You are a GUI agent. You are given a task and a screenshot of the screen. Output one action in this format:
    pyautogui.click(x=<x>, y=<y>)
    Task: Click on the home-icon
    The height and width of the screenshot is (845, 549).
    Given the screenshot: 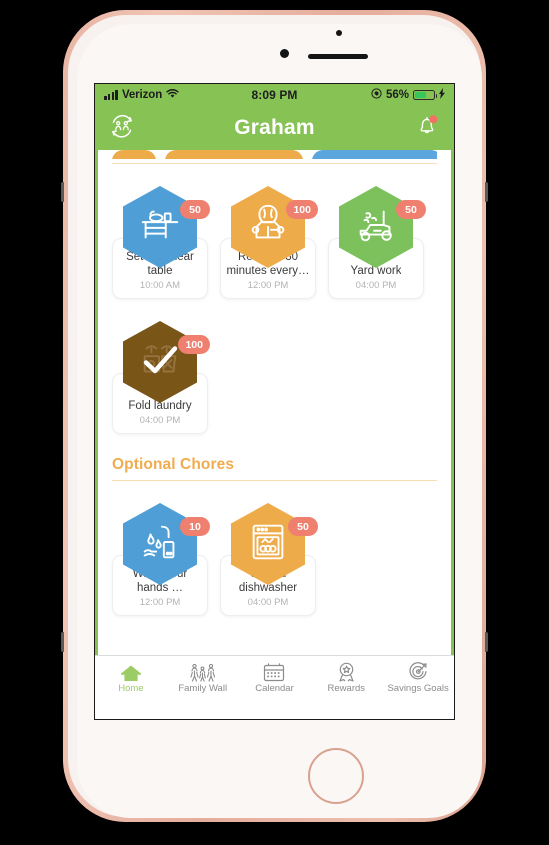 What is the action you would take?
    pyautogui.click(x=131, y=672)
    